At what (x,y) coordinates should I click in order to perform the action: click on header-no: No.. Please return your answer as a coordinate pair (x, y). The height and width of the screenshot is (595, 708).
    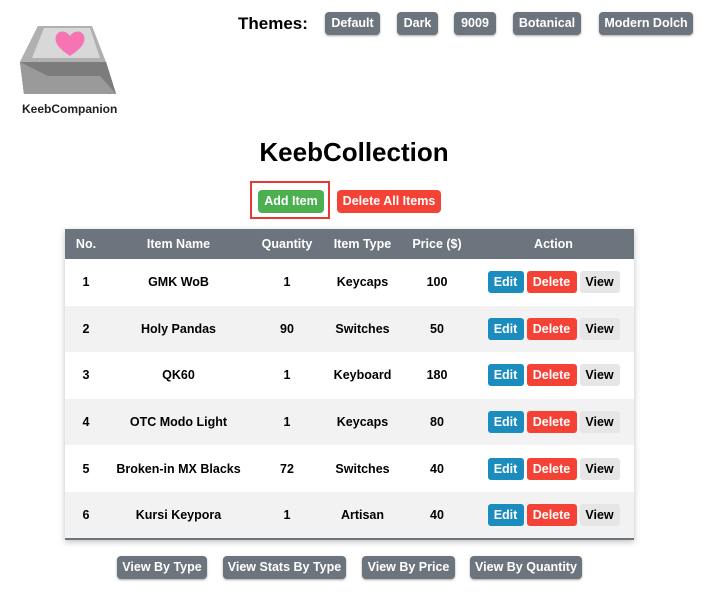
    Looking at the image, I should click on (86, 244).